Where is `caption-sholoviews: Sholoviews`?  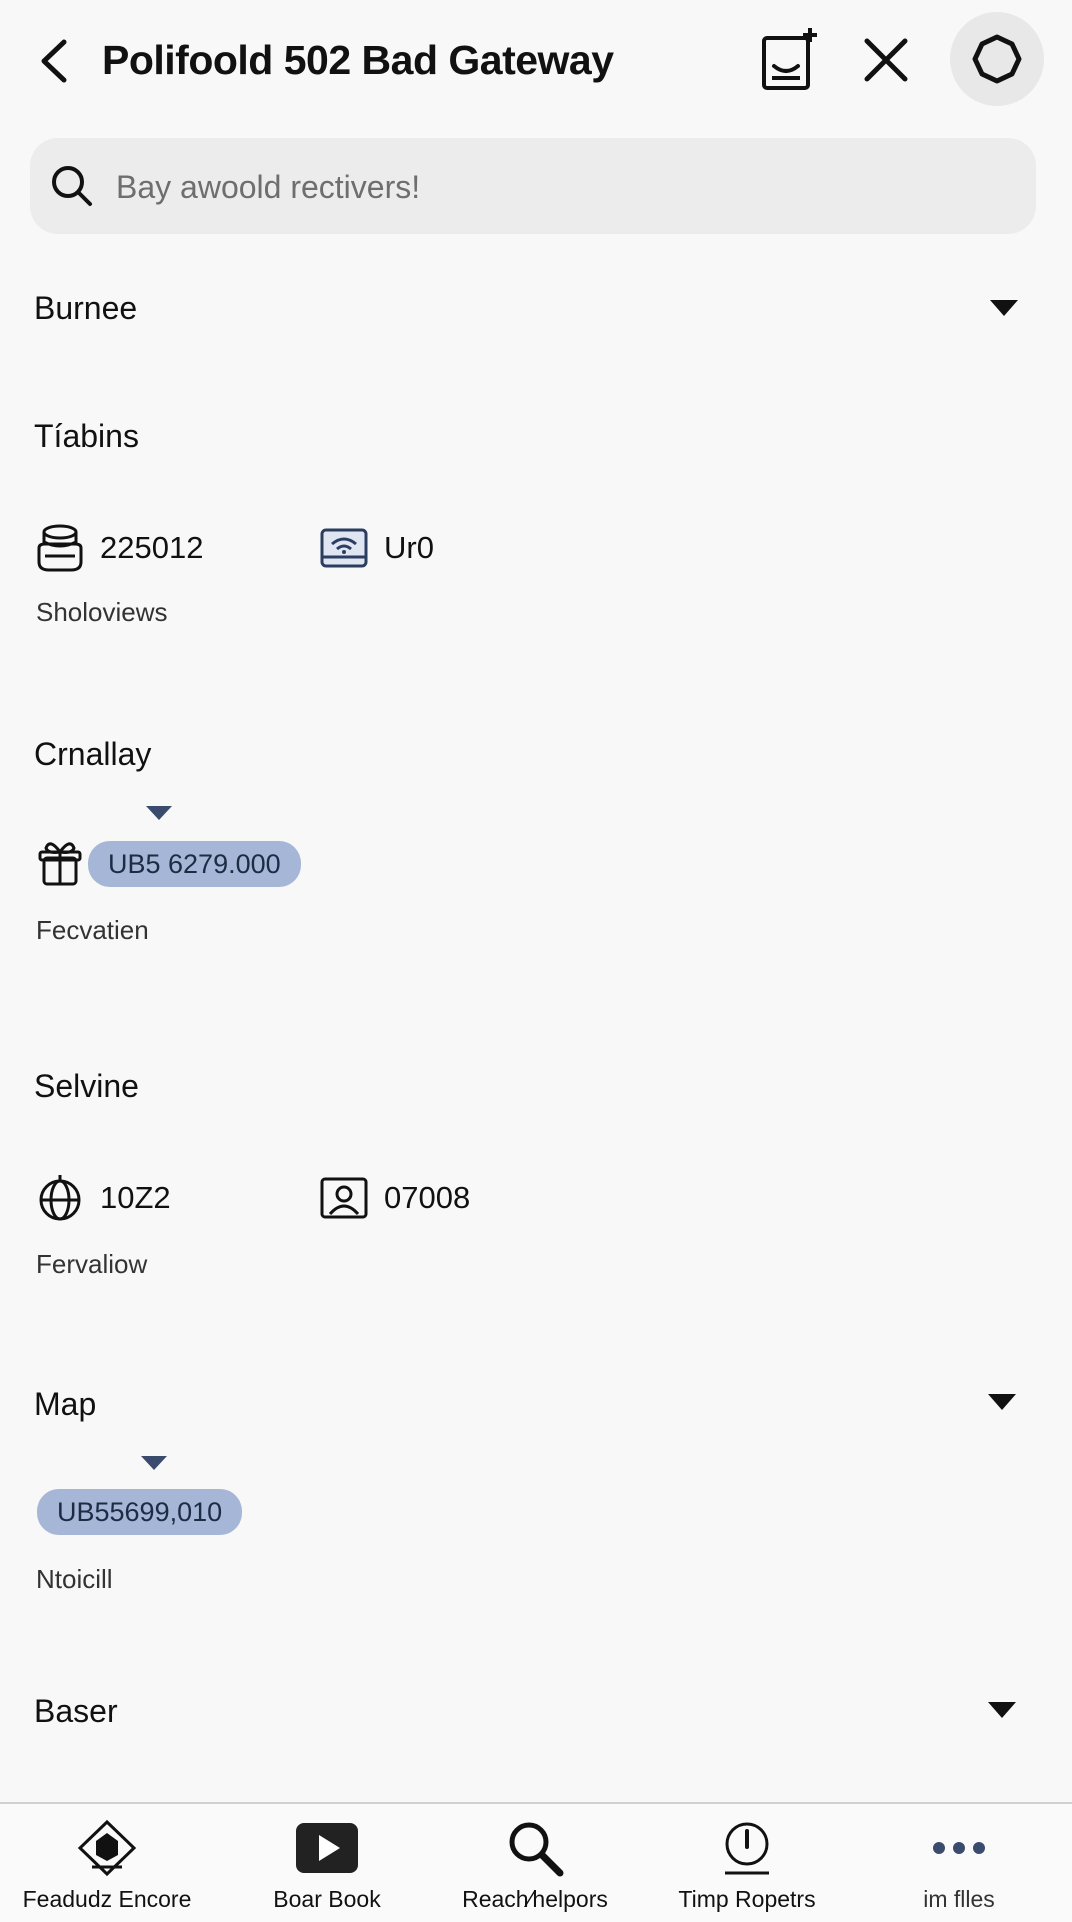 caption-sholoviews: Sholoviews is located at coordinates (102, 612).